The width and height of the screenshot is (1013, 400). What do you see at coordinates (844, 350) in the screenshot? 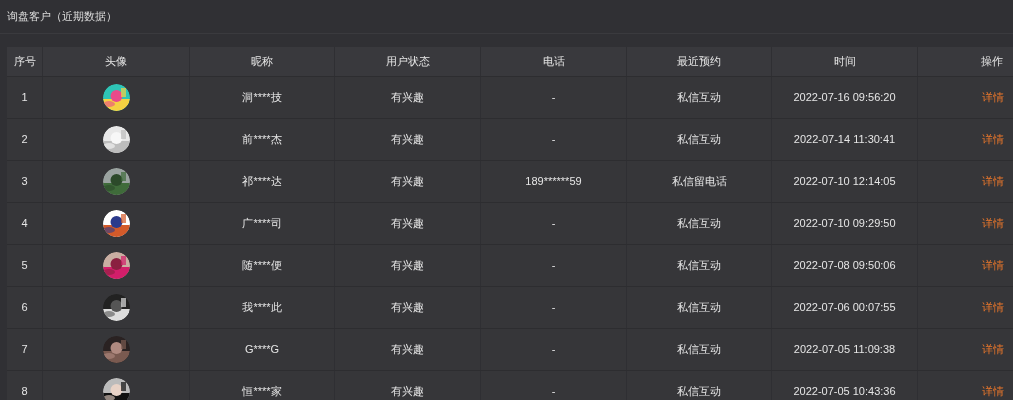
I see `time-cell-text: 2022-07-05 11:09:38` at bounding box center [844, 350].